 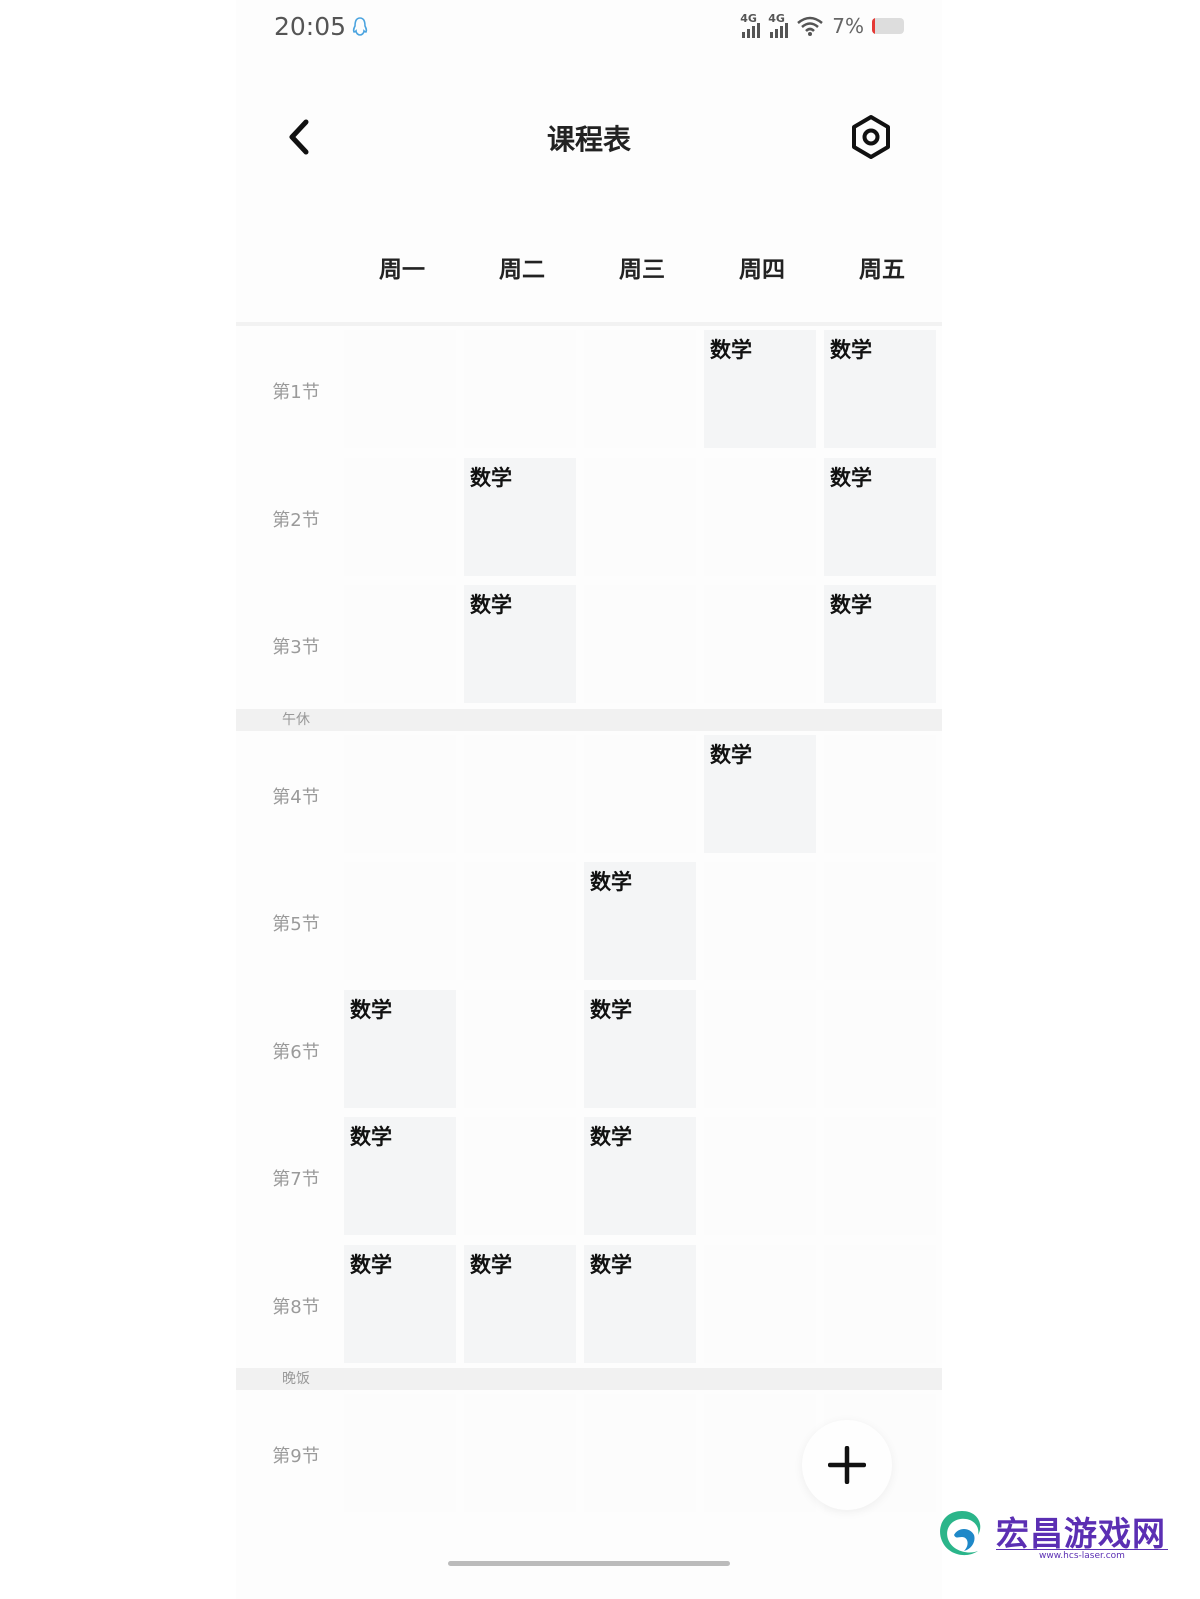 I want to click on period-label: 第2节, so click(x=296, y=520).